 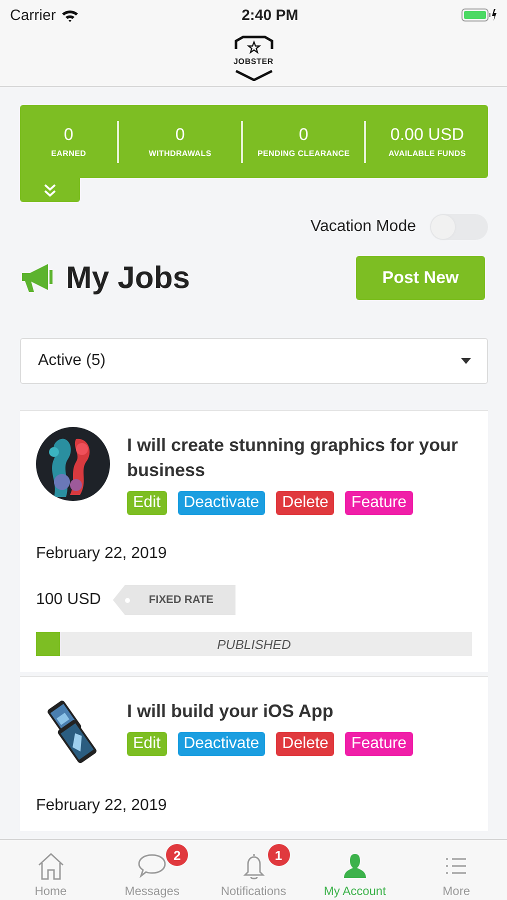 I want to click on home-icon, so click(x=51, y=866).